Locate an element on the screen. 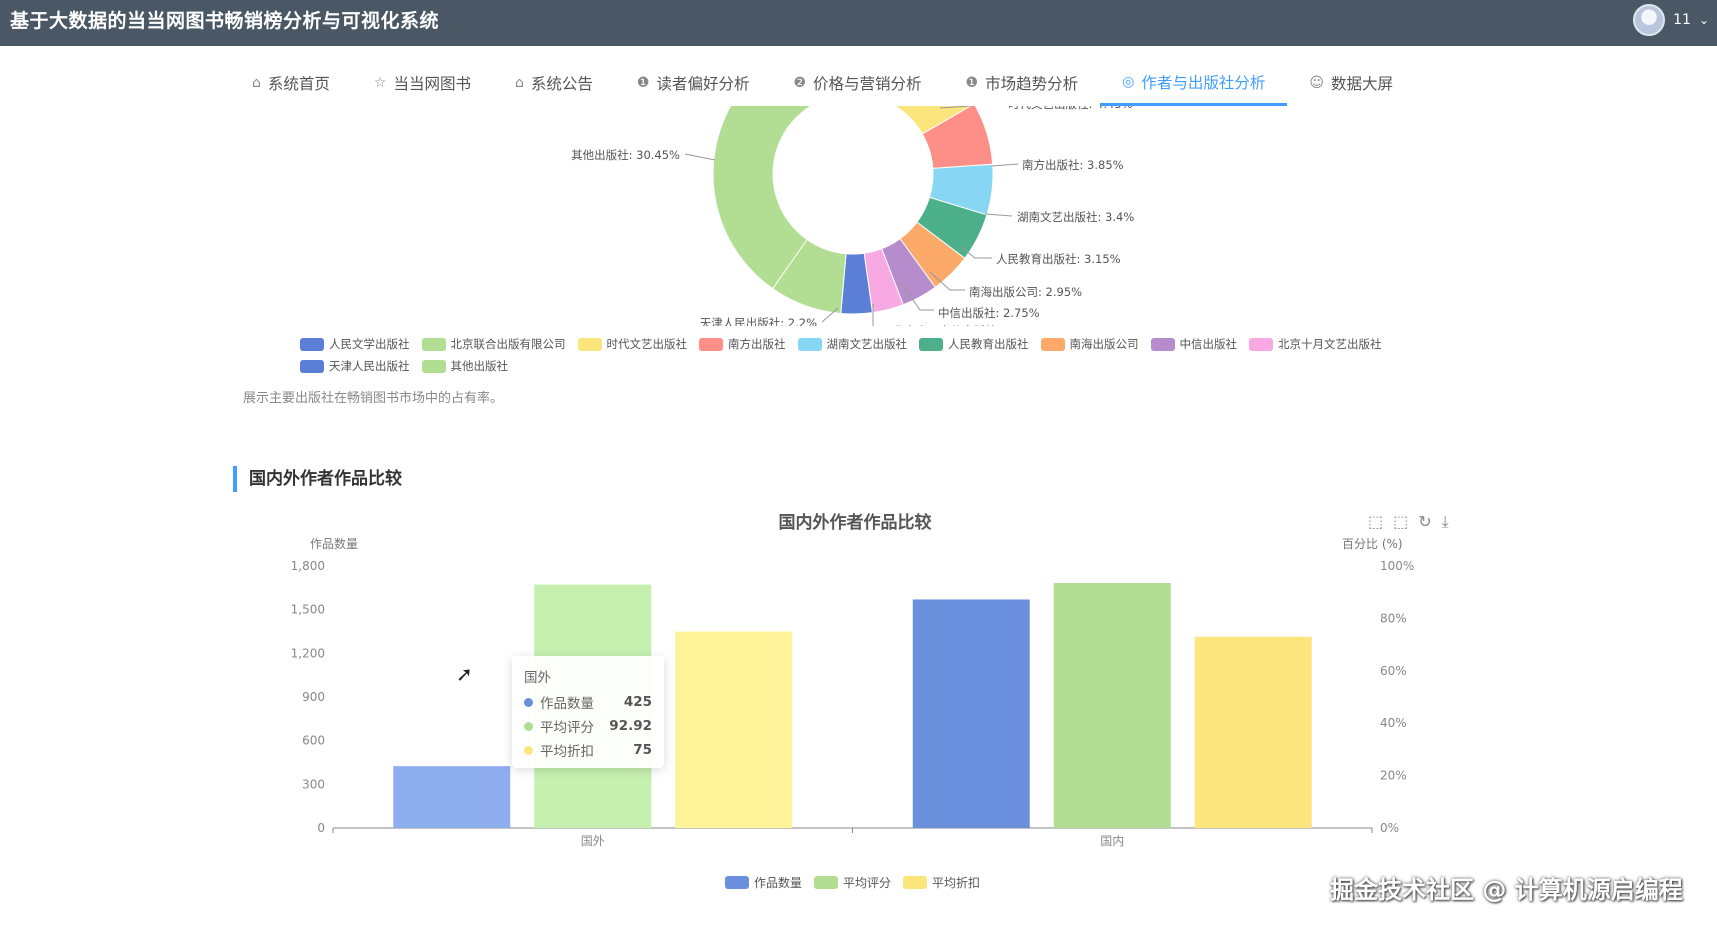 This screenshot has width=1717, height=927. y-tick-right: 60% is located at coordinates (1393, 671).